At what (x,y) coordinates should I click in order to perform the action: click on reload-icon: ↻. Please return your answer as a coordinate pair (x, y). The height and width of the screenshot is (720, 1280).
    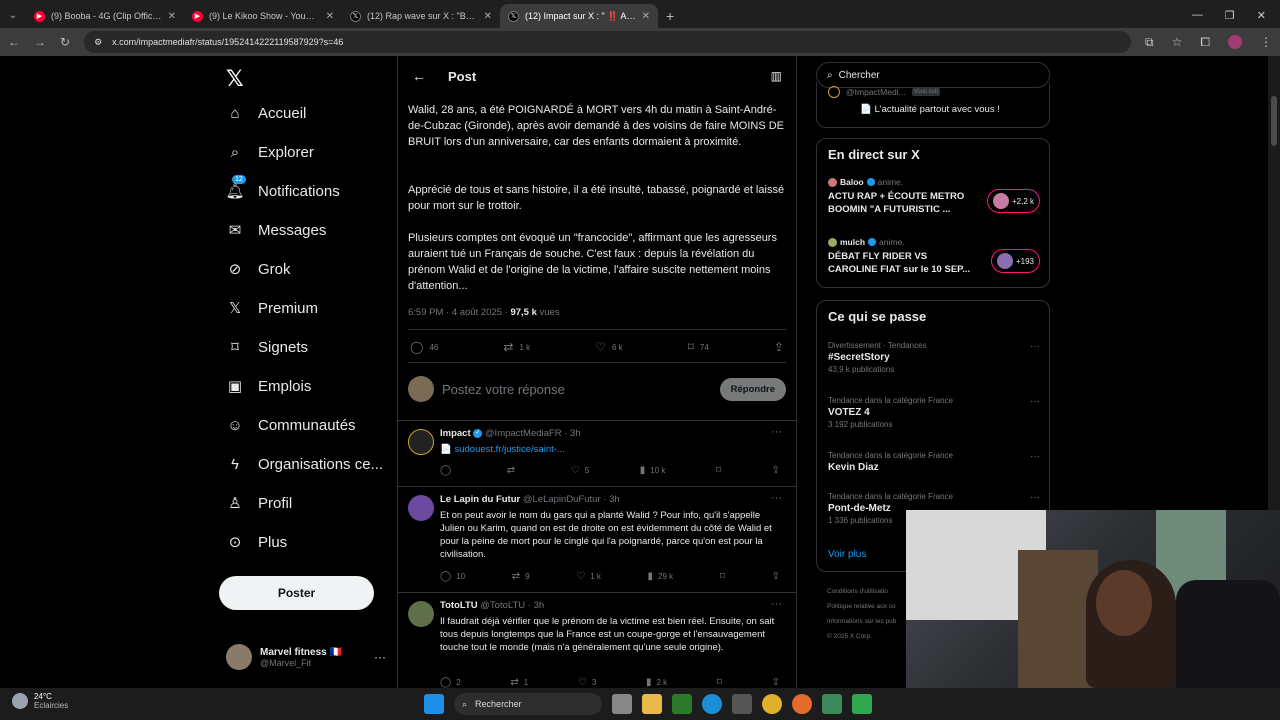
    Looking at the image, I should click on (65, 42).